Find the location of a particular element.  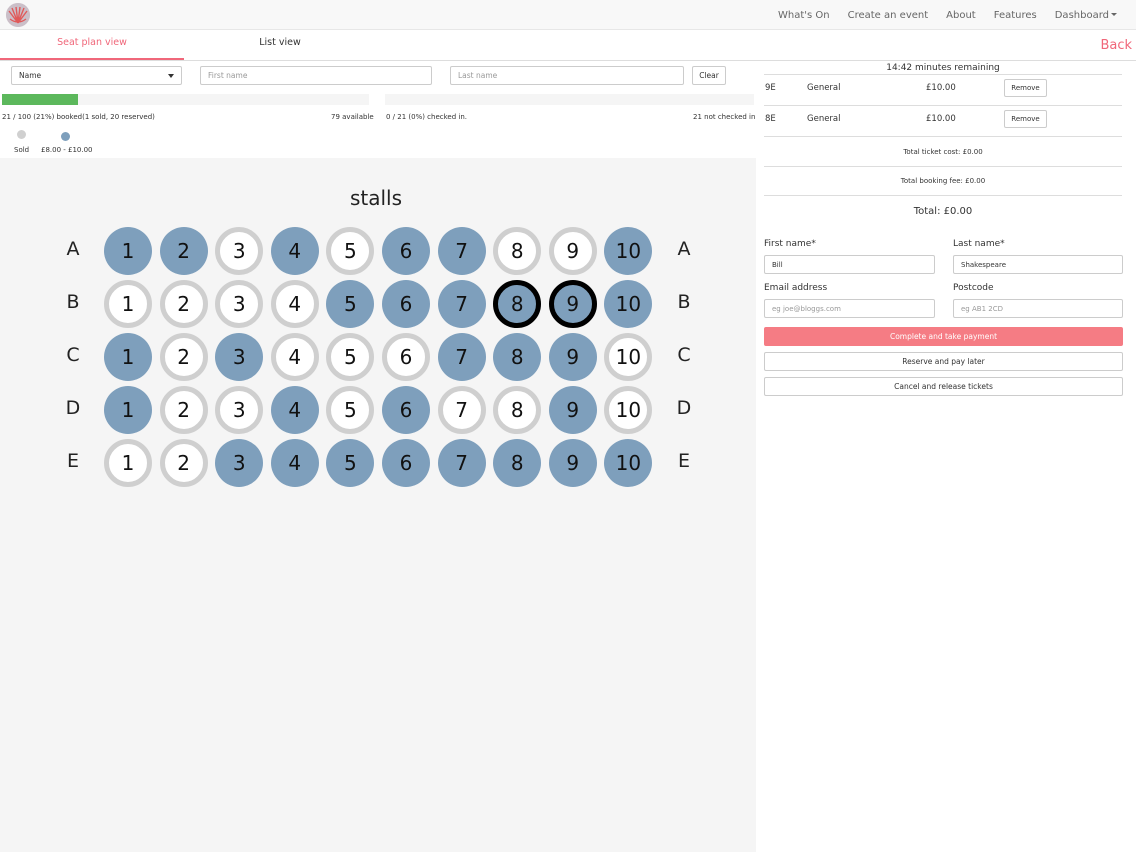

seat-b-6: 6 is located at coordinates (406, 304).